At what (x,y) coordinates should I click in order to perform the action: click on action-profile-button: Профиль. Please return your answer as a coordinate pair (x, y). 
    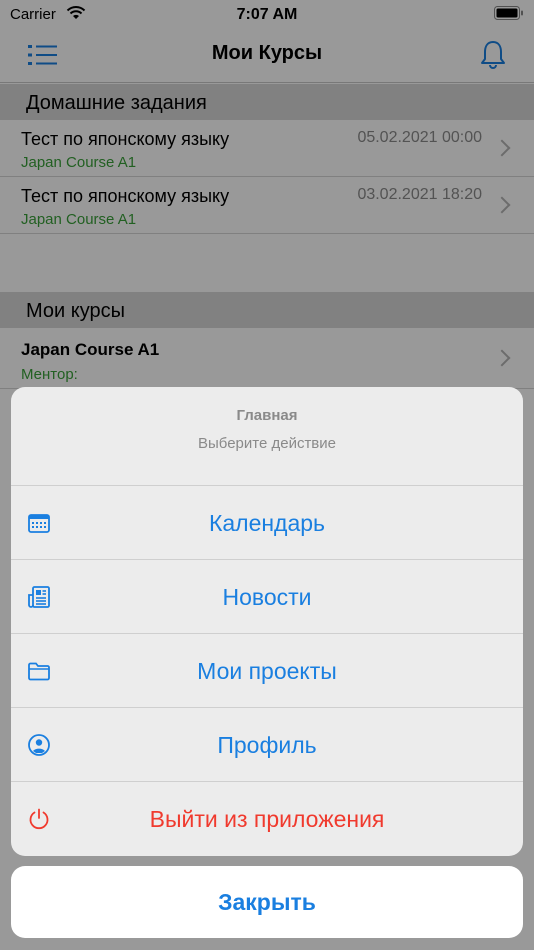
    Looking at the image, I should click on (267, 744).